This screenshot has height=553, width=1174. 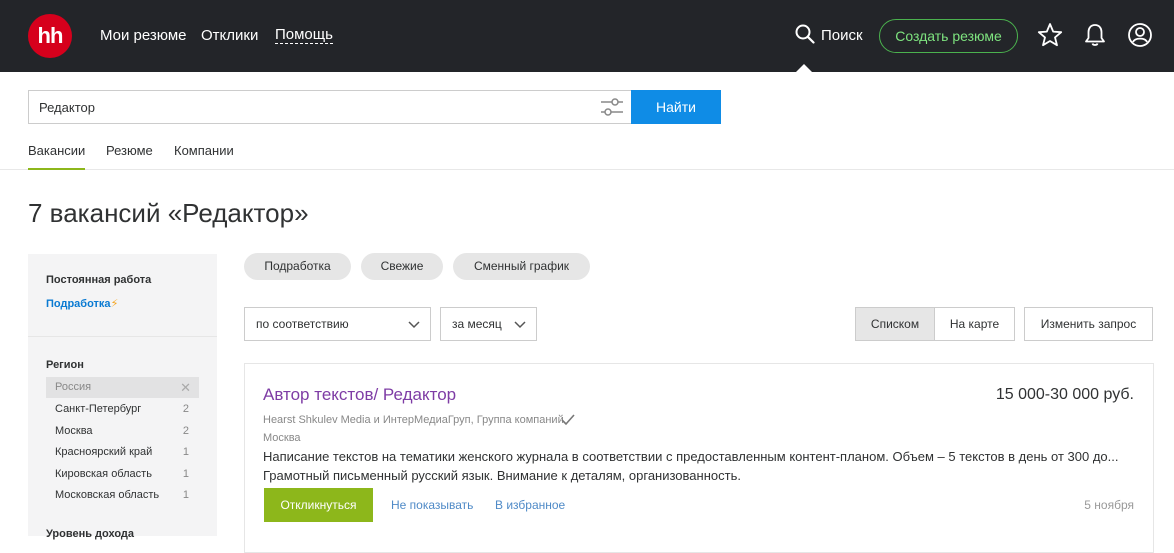 I want to click on part-time-label: Подработка, so click(x=78, y=304).